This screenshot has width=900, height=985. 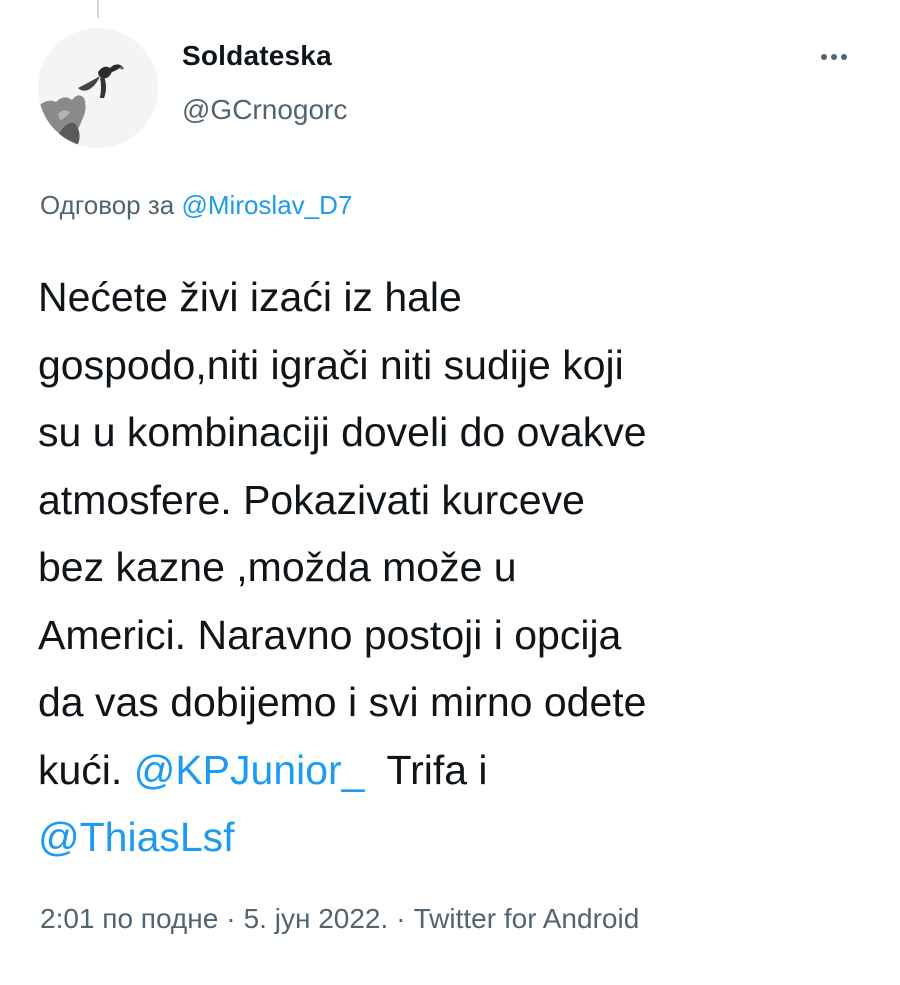 I want to click on tweet-text-line: kući. @KPJunior_ Trifa i, so click(x=458, y=771).